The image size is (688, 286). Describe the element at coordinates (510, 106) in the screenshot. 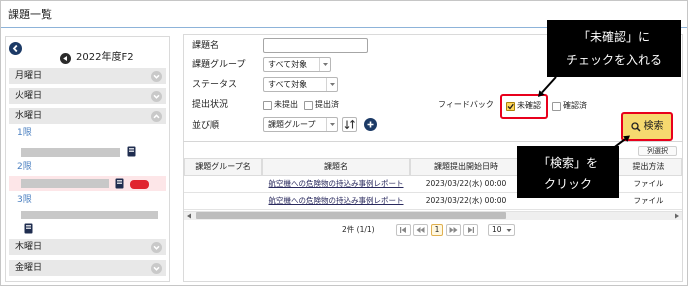

I see `unconfirmed-checkbox` at that location.